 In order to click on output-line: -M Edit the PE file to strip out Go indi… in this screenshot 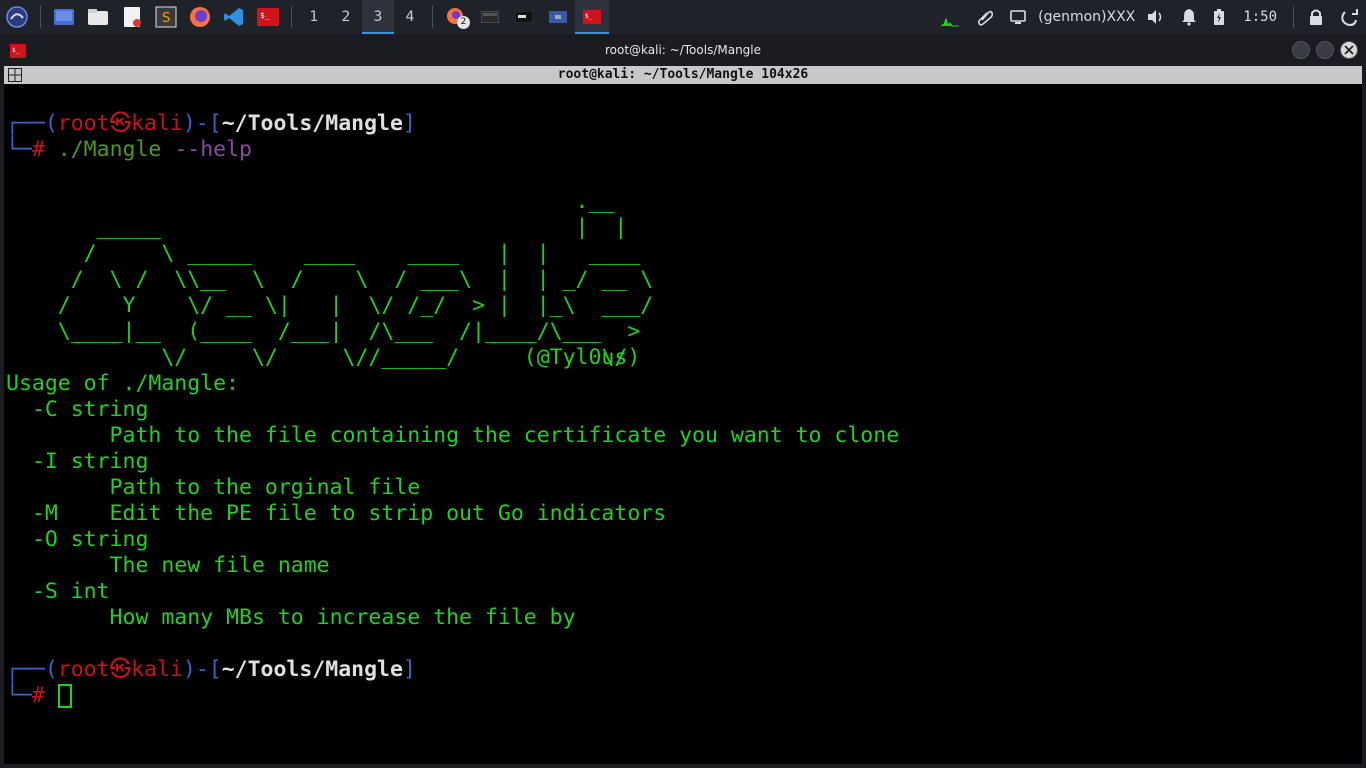, I will do `click(336, 513)`.